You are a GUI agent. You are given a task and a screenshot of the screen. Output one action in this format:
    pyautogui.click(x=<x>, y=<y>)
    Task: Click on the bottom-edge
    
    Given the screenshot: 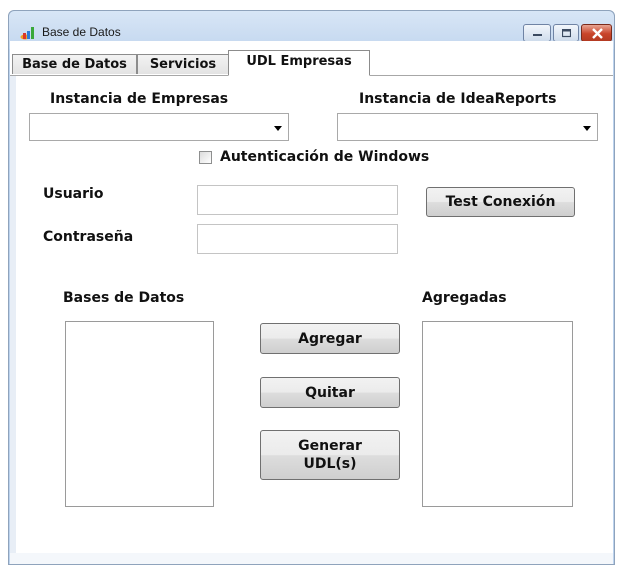 What is the action you would take?
    pyautogui.click(x=311, y=558)
    